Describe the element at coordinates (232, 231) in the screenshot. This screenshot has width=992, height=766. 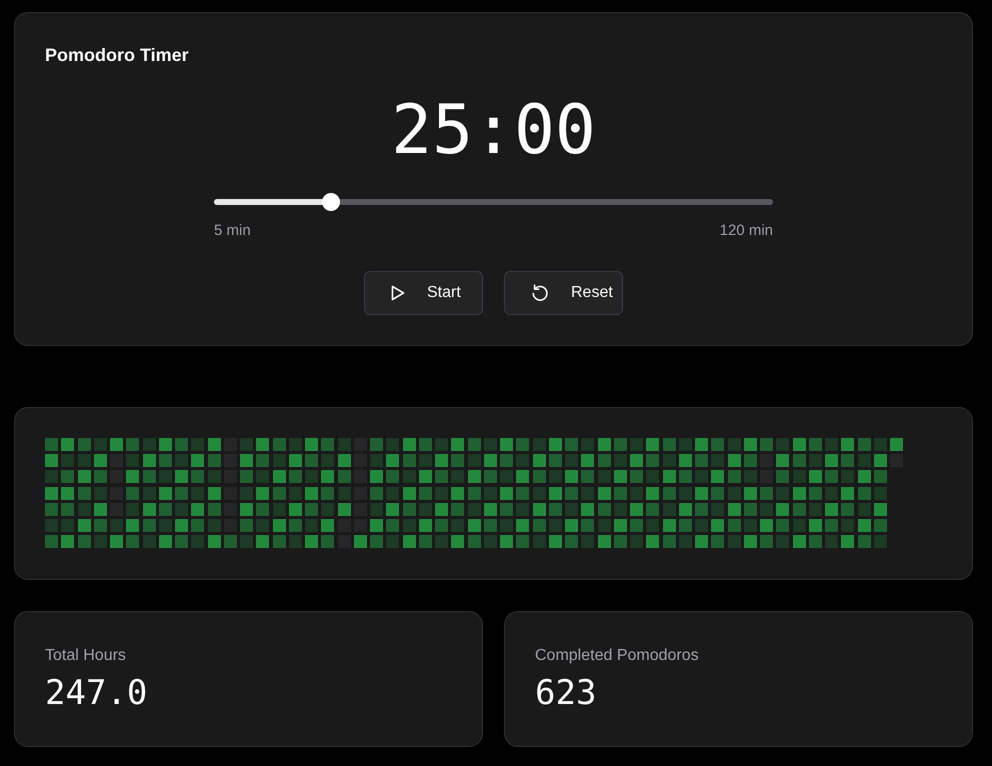
I see `min-label: 5 min` at that location.